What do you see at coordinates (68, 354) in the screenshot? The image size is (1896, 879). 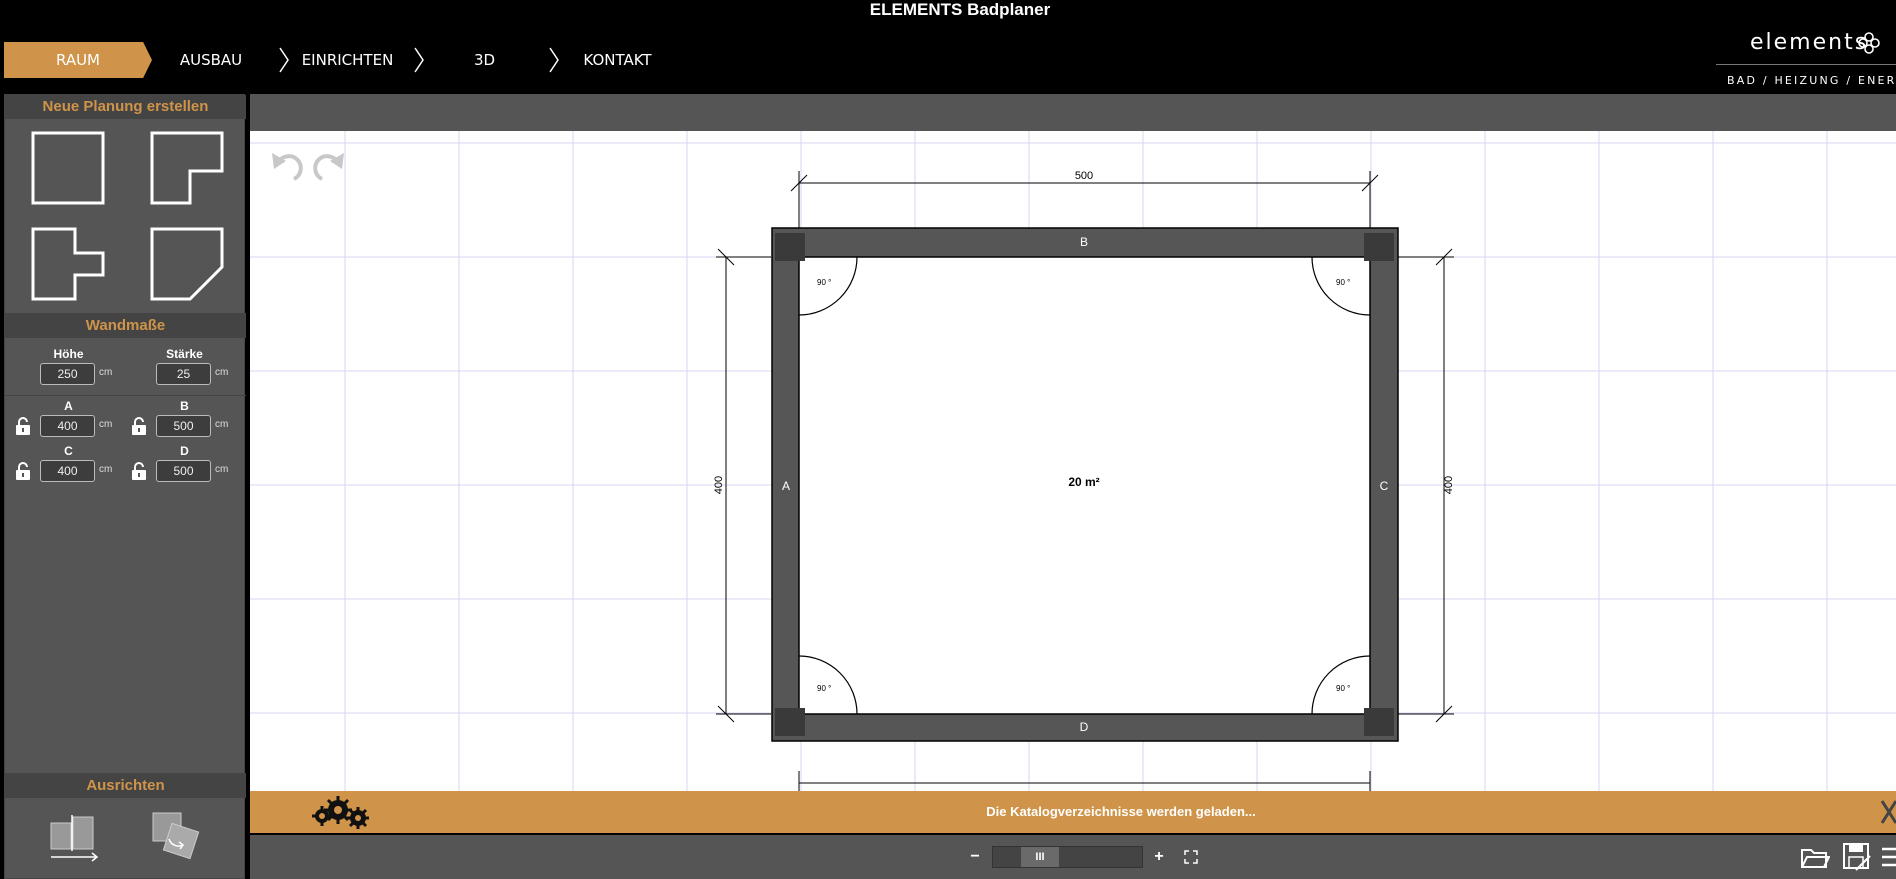 I see `height-label: Höhe` at bounding box center [68, 354].